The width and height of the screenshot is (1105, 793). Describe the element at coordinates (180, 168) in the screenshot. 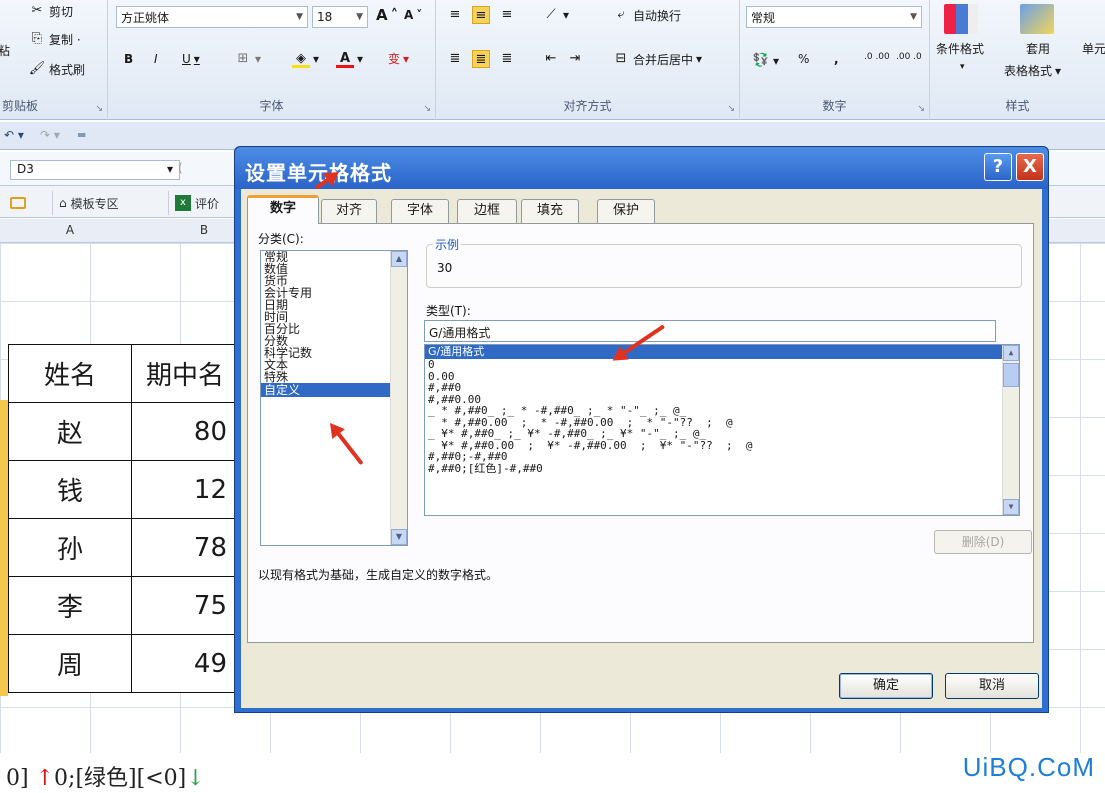

I see `function-icon: (` at that location.